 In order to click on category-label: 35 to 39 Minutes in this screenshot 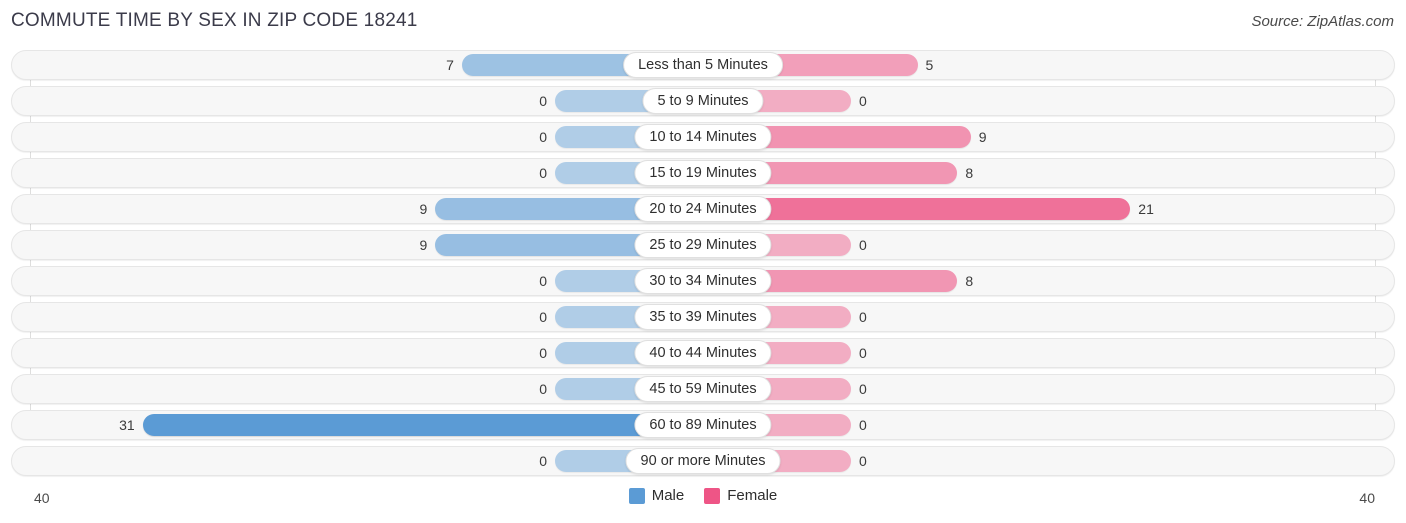, I will do `click(703, 317)`.